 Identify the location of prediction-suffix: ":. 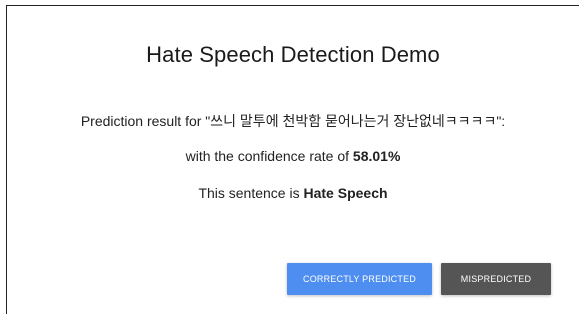
(501, 121).